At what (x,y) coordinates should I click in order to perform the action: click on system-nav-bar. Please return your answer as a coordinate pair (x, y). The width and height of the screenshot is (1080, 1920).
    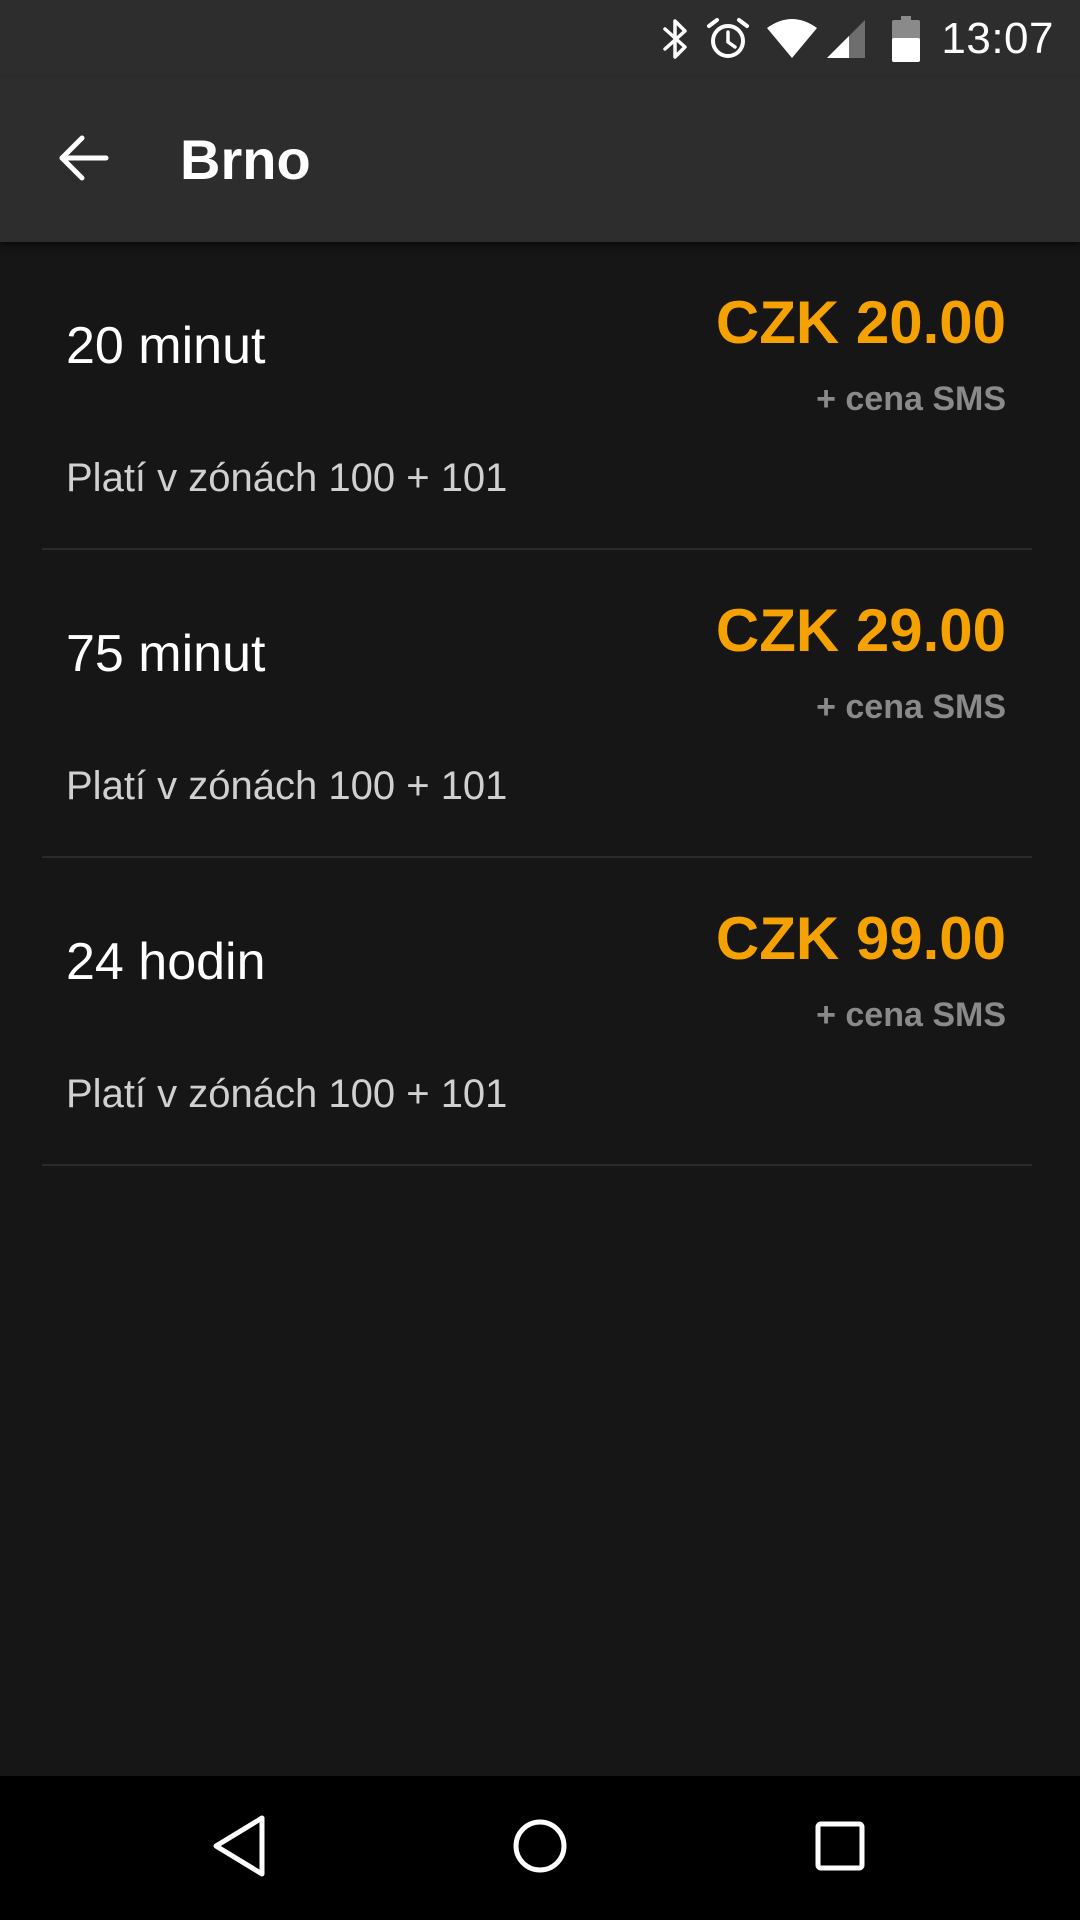
    Looking at the image, I should click on (540, 1848).